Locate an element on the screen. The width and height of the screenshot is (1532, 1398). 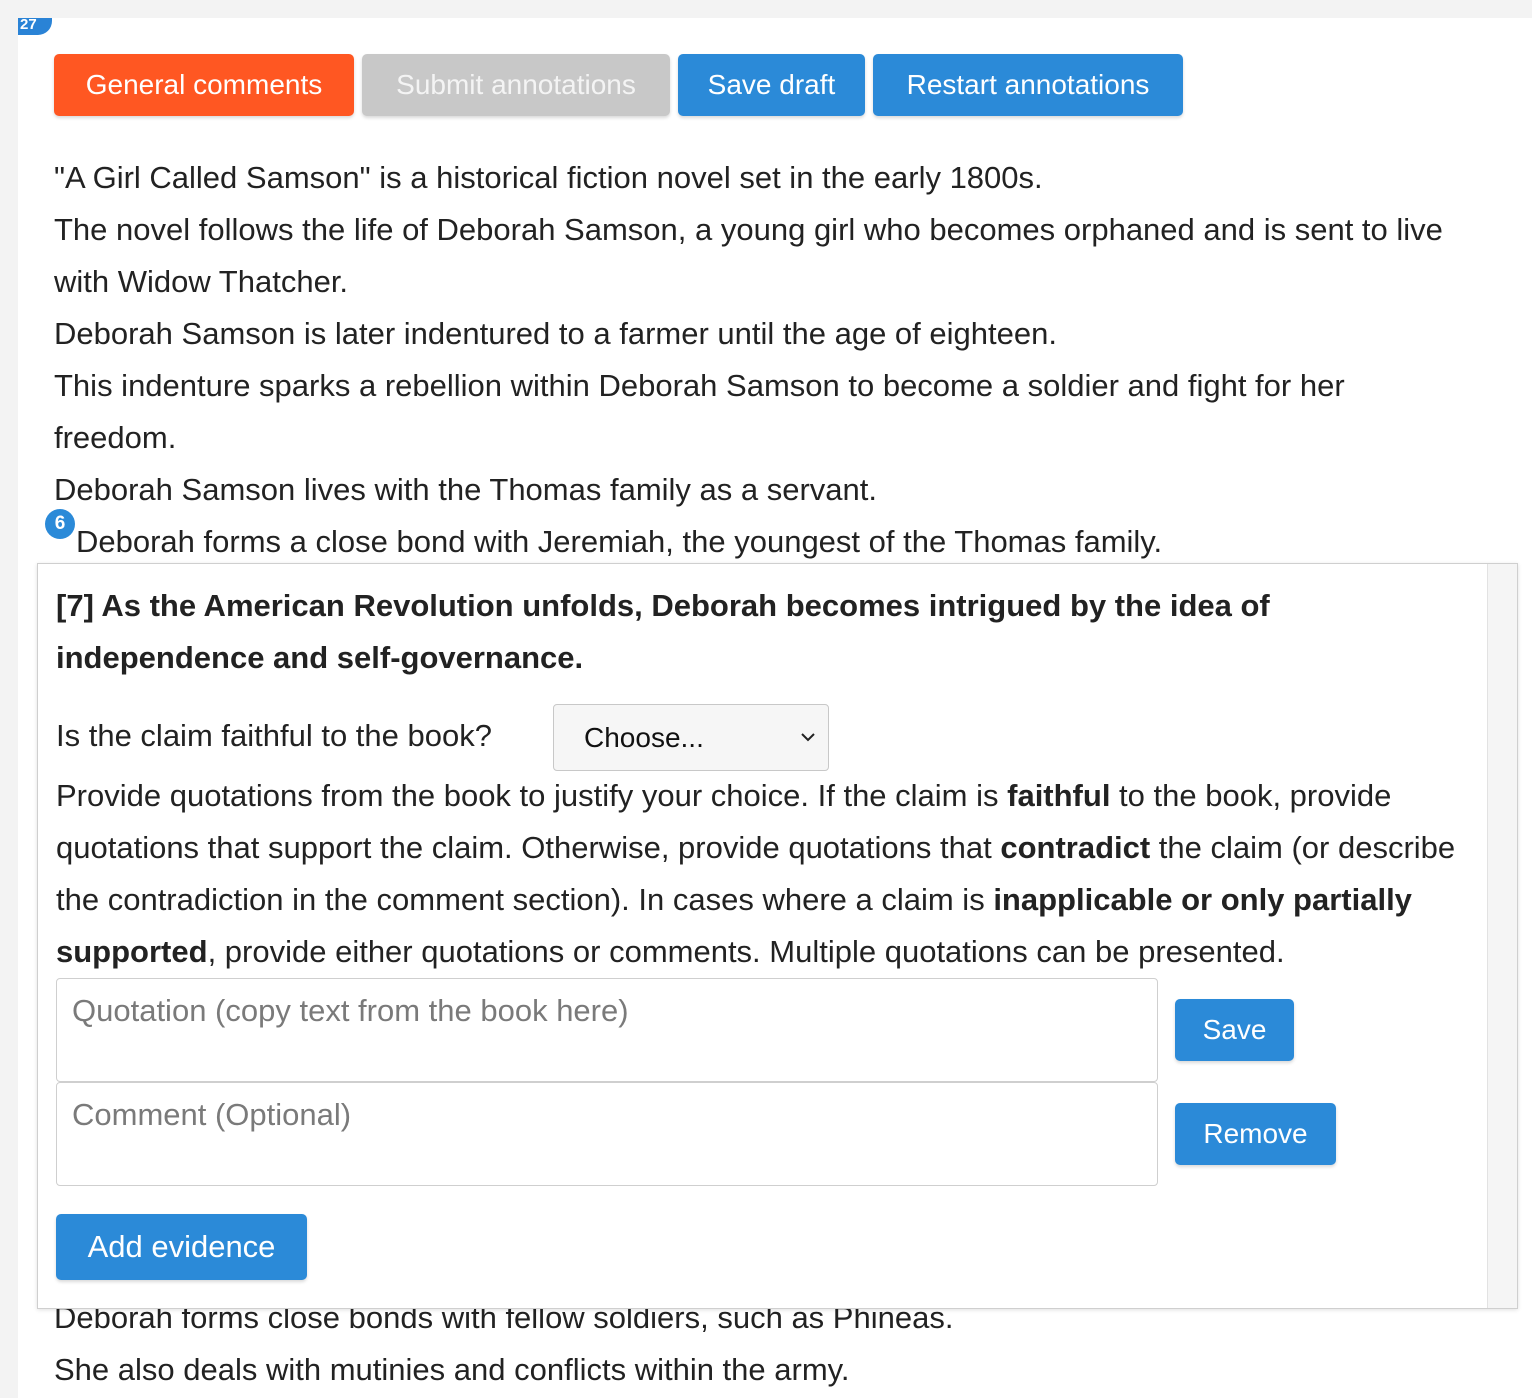
save-evidence-button: Save is located at coordinates (1234, 1030).